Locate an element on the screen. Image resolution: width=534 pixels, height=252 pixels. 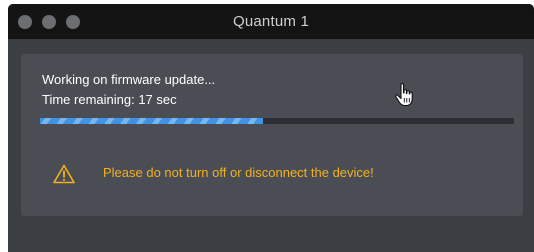
progress-bar-fill is located at coordinates (151, 121).